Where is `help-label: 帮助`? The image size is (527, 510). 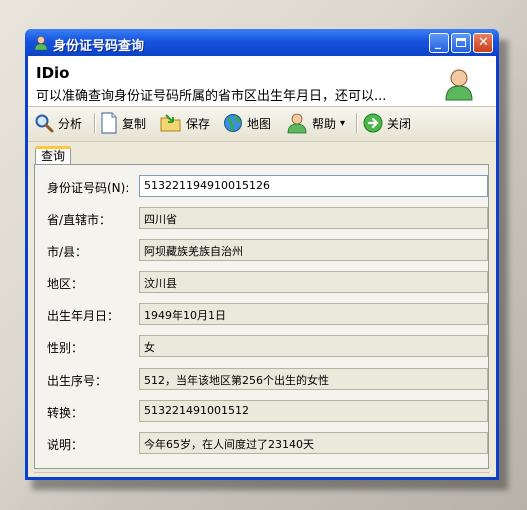
help-label: 帮助 is located at coordinates (324, 123).